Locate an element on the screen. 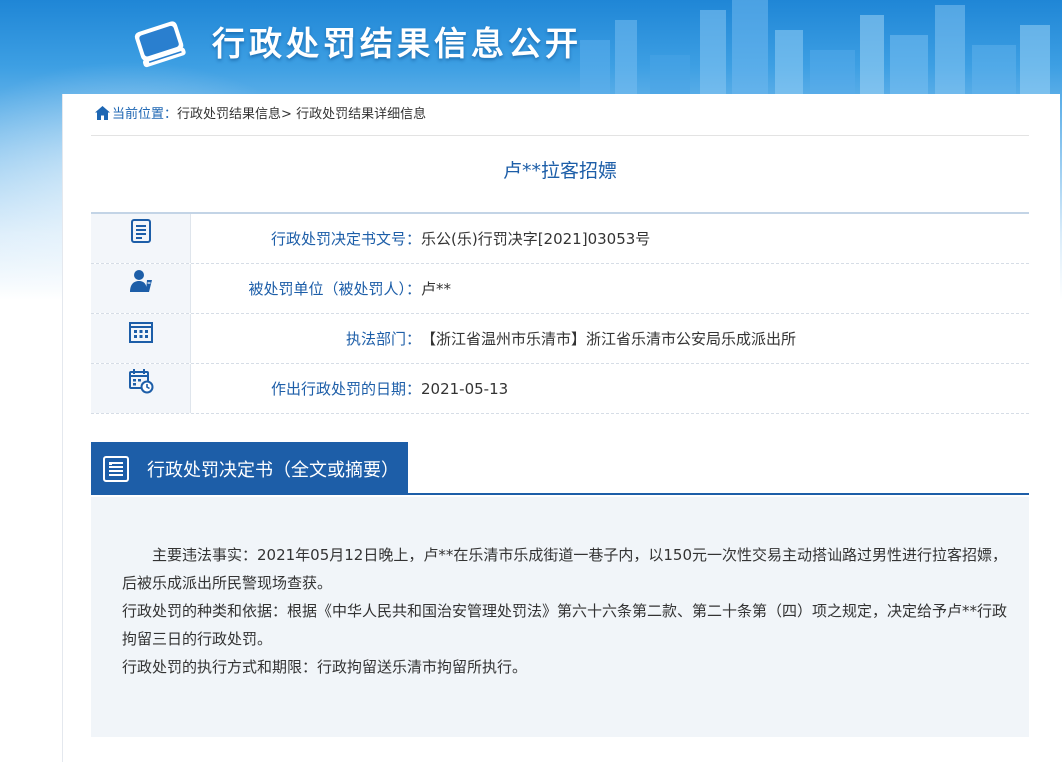 Image resolution: width=1062 pixels, height=762 pixels. info-value: 【浙江省温州市乐清市】浙江省乐清市公安局乐成派出所 is located at coordinates (609, 339).